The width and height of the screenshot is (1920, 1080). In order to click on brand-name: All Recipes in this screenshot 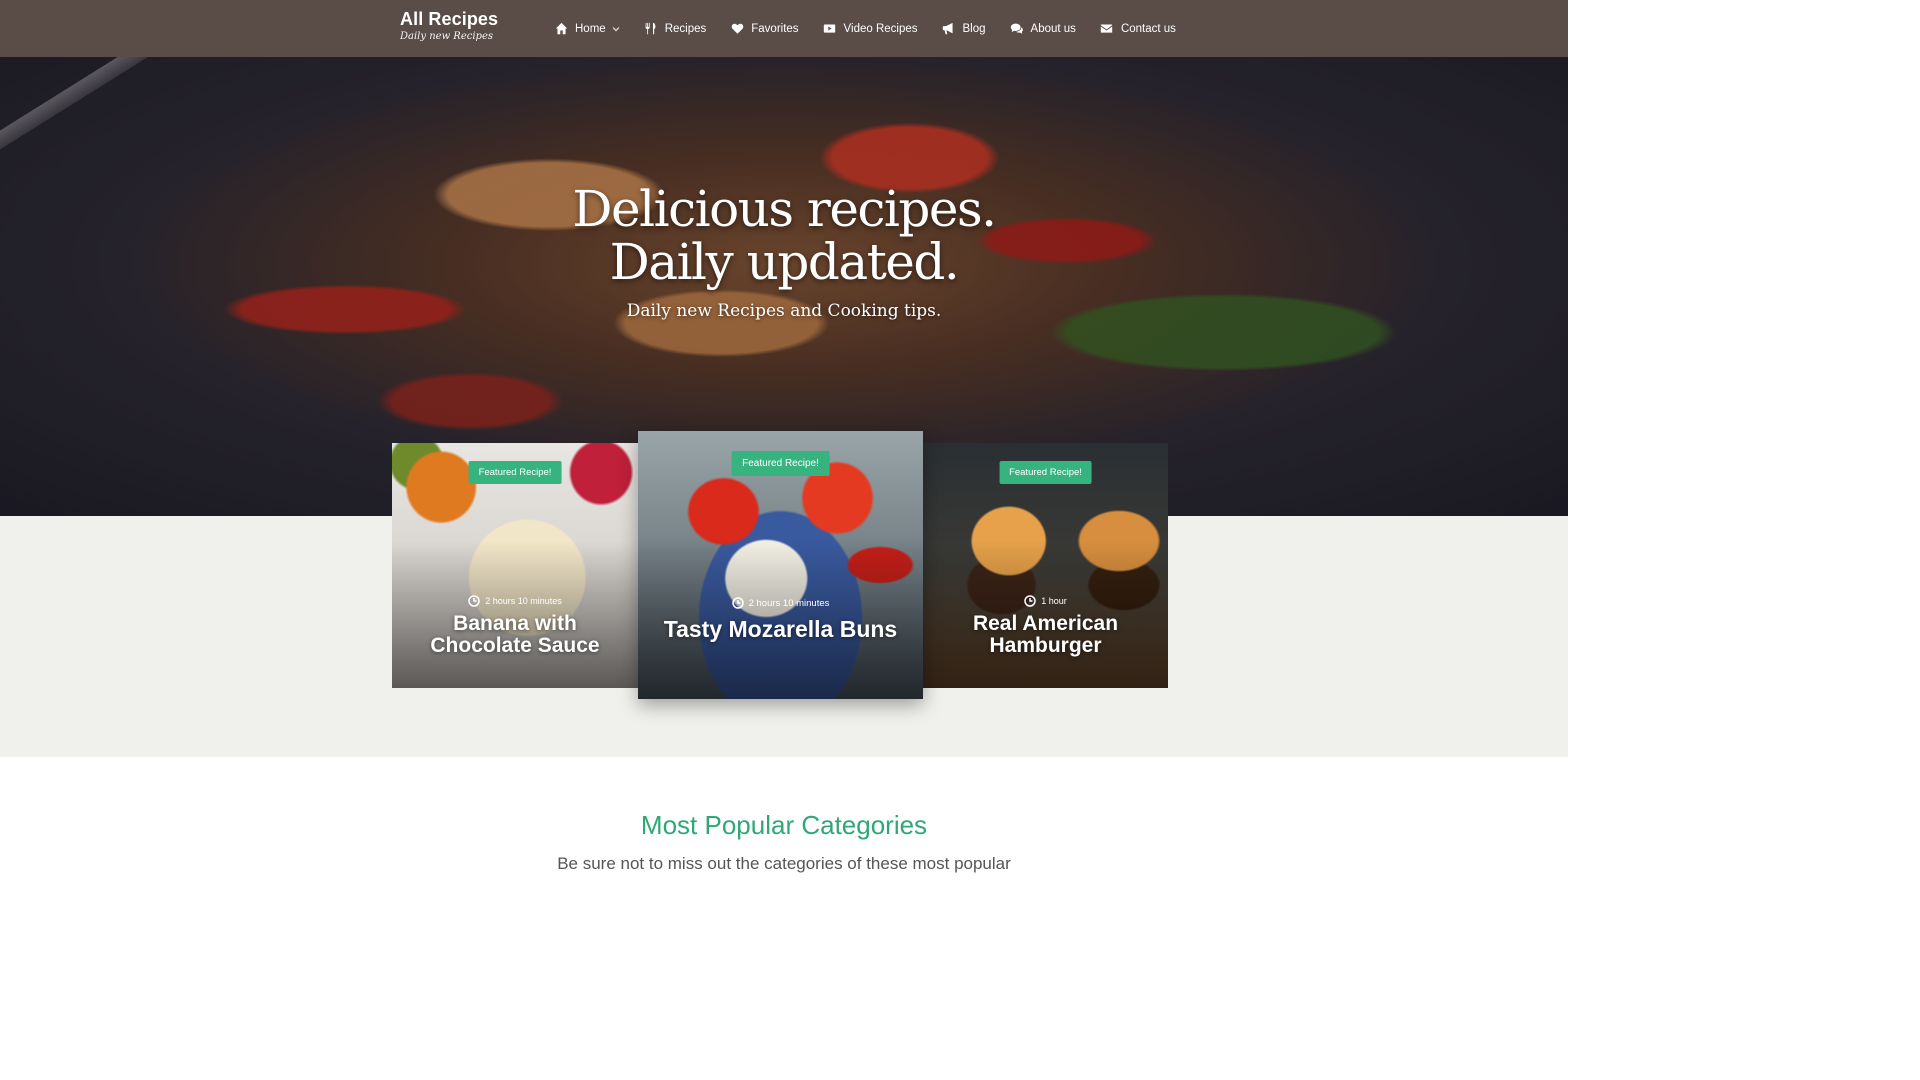, I will do `click(449, 19)`.